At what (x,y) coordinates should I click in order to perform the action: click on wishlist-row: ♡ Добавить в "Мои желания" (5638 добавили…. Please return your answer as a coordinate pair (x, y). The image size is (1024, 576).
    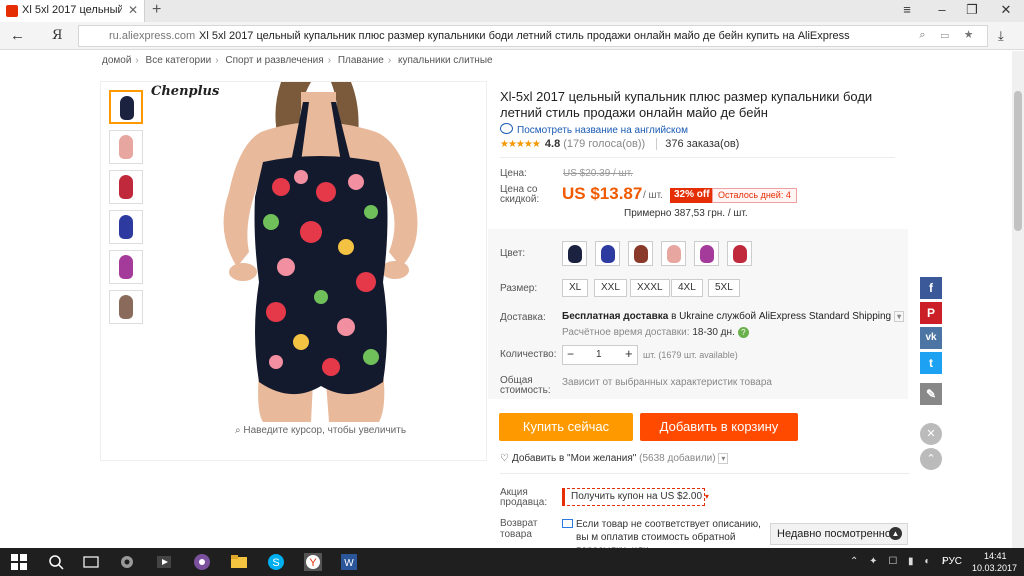
    Looking at the image, I should click on (614, 458).